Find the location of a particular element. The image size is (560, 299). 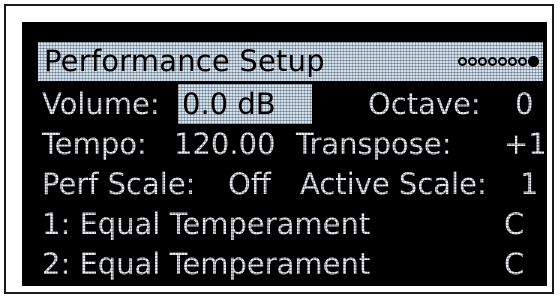

transpose-label: Transpose: is located at coordinates (374, 144).